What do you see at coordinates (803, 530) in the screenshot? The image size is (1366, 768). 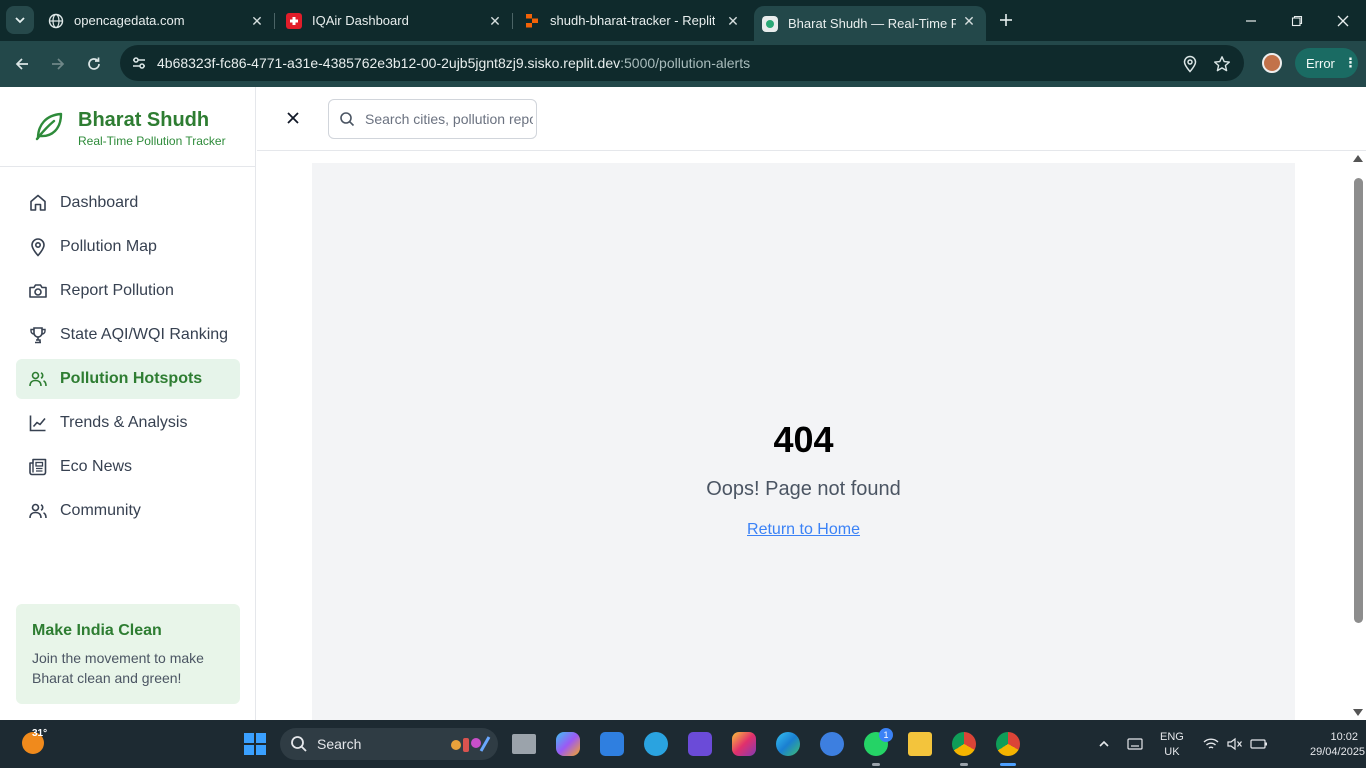 I see `return-home-link: Return to Home` at bounding box center [803, 530].